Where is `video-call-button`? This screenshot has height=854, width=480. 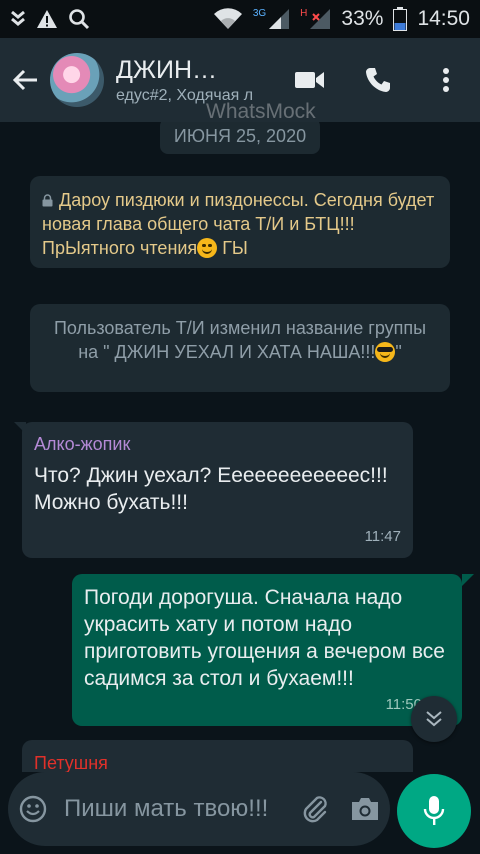
video-call-button is located at coordinates (310, 80).